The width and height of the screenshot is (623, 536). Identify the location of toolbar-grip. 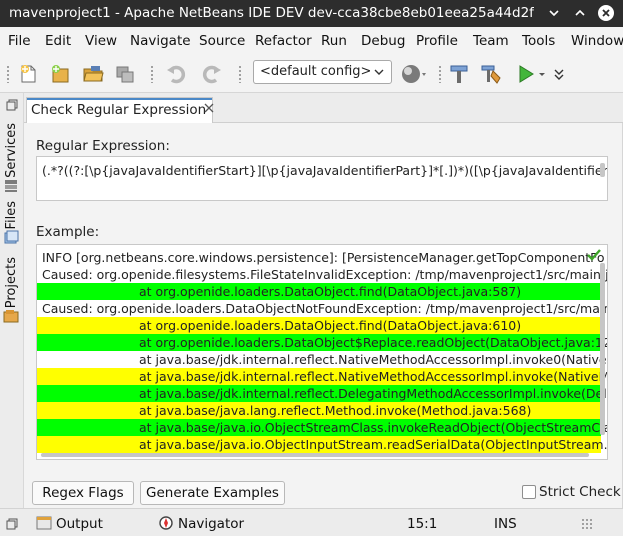
(8, 74).